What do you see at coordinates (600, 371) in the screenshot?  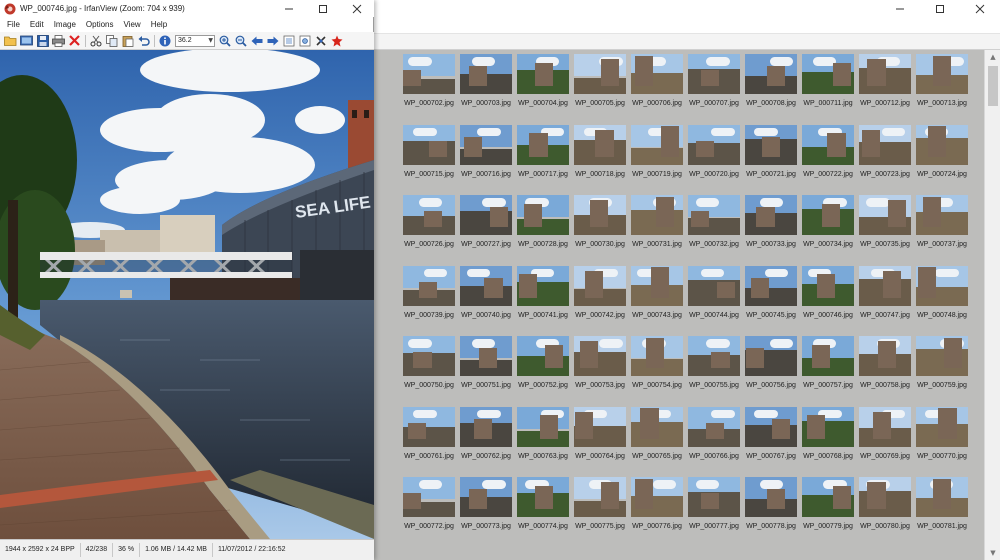 I see `thumbnail-item: WP_000753.jpg` at bounding box center [600, 371].